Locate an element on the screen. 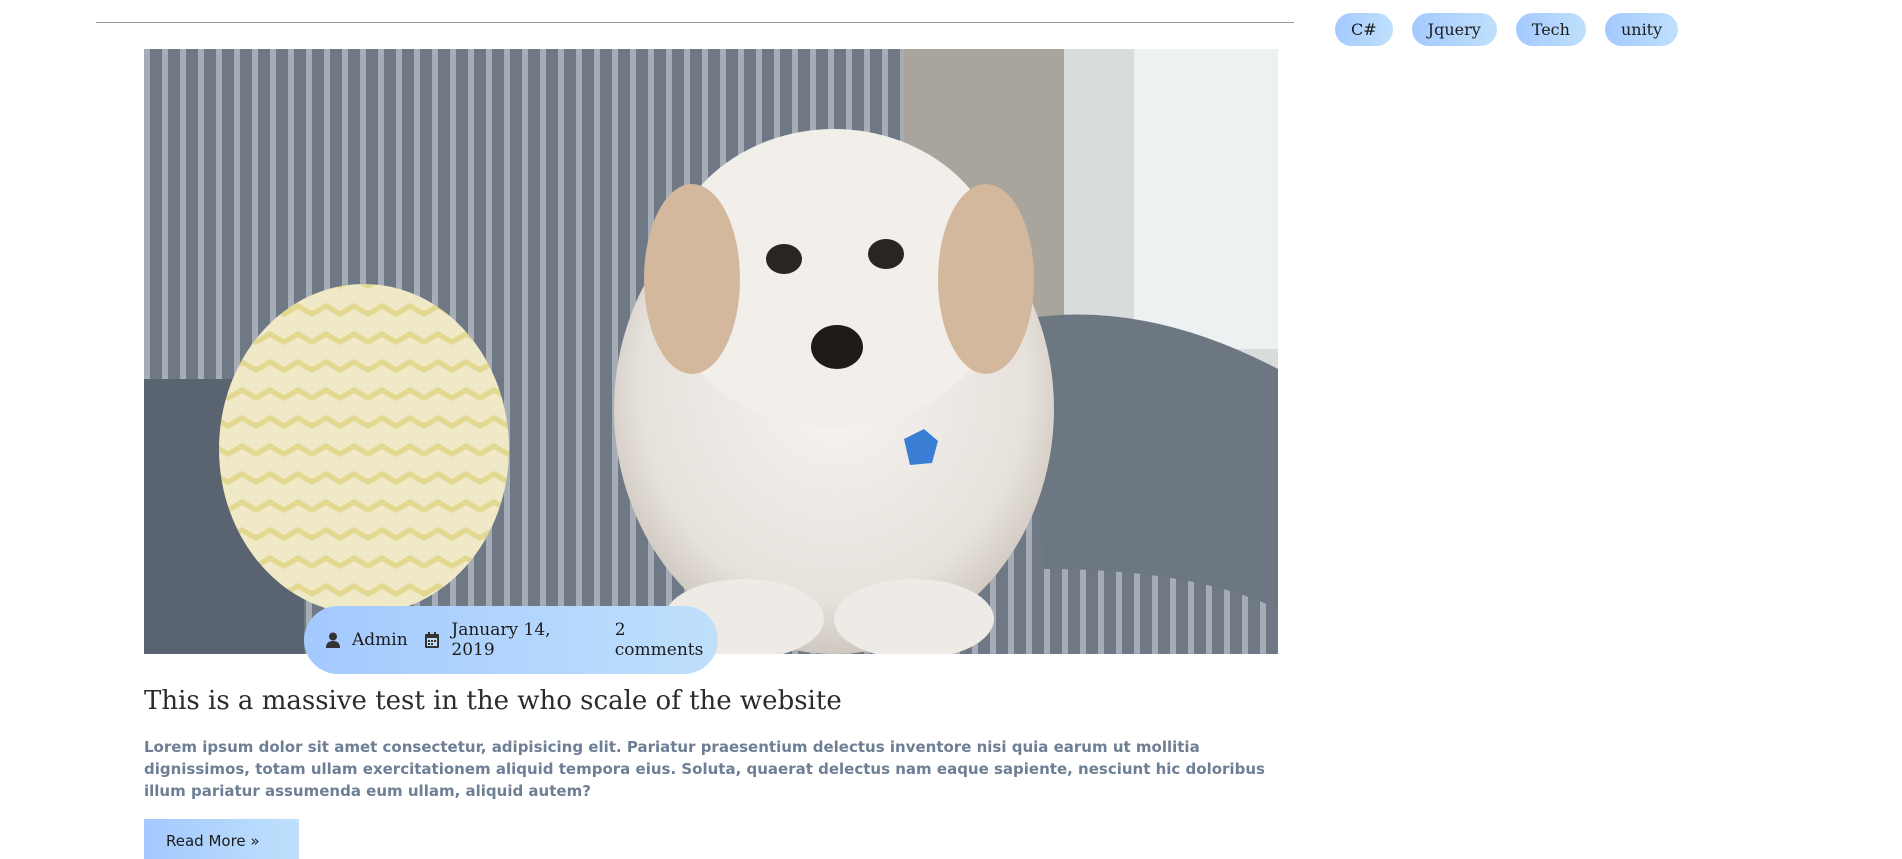 Image resolution: width=1902 pixels, height=859 pixels. post-author: Admin is located at coordinates (380, 640).